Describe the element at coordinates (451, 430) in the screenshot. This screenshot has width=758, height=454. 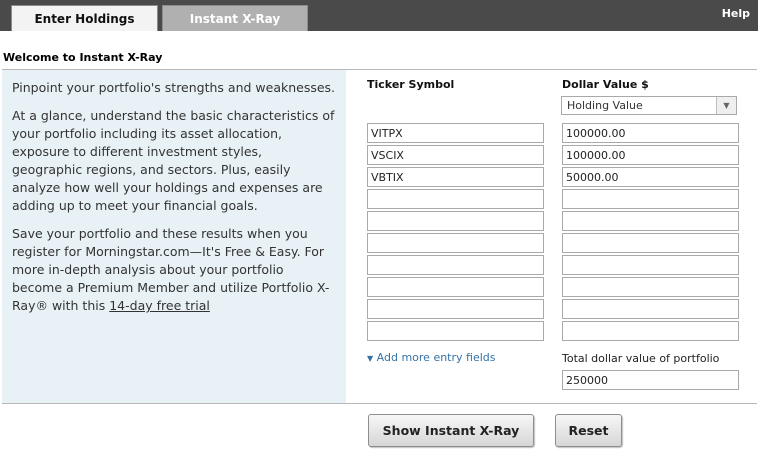
I see `show-instant-x-ray-button: Show Instant X-Ray` at that location.